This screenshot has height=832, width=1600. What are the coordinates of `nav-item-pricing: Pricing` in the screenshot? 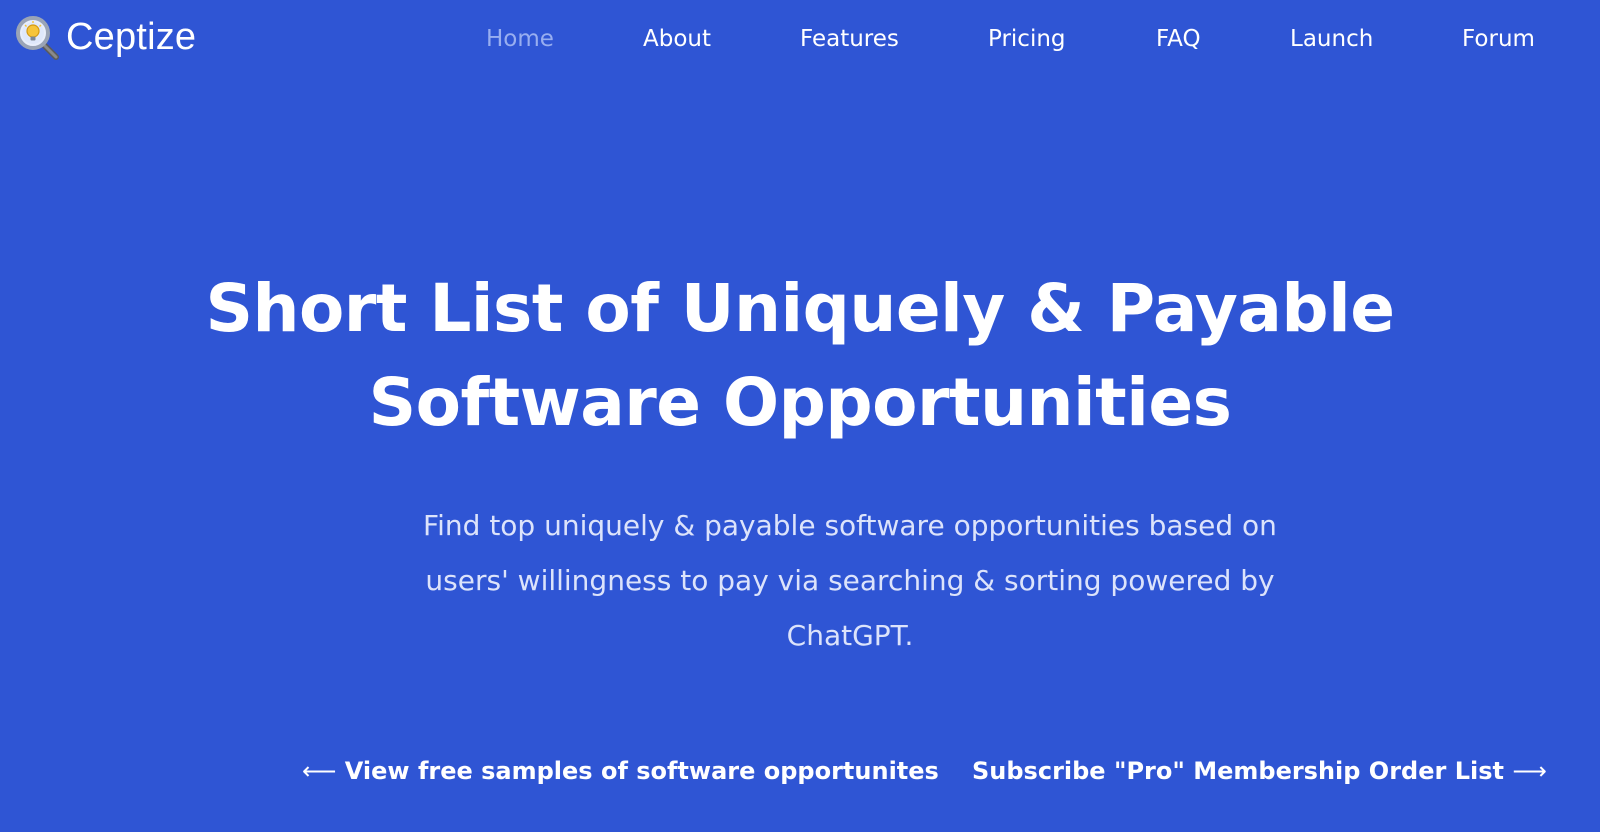 It's located at (1027, 39).